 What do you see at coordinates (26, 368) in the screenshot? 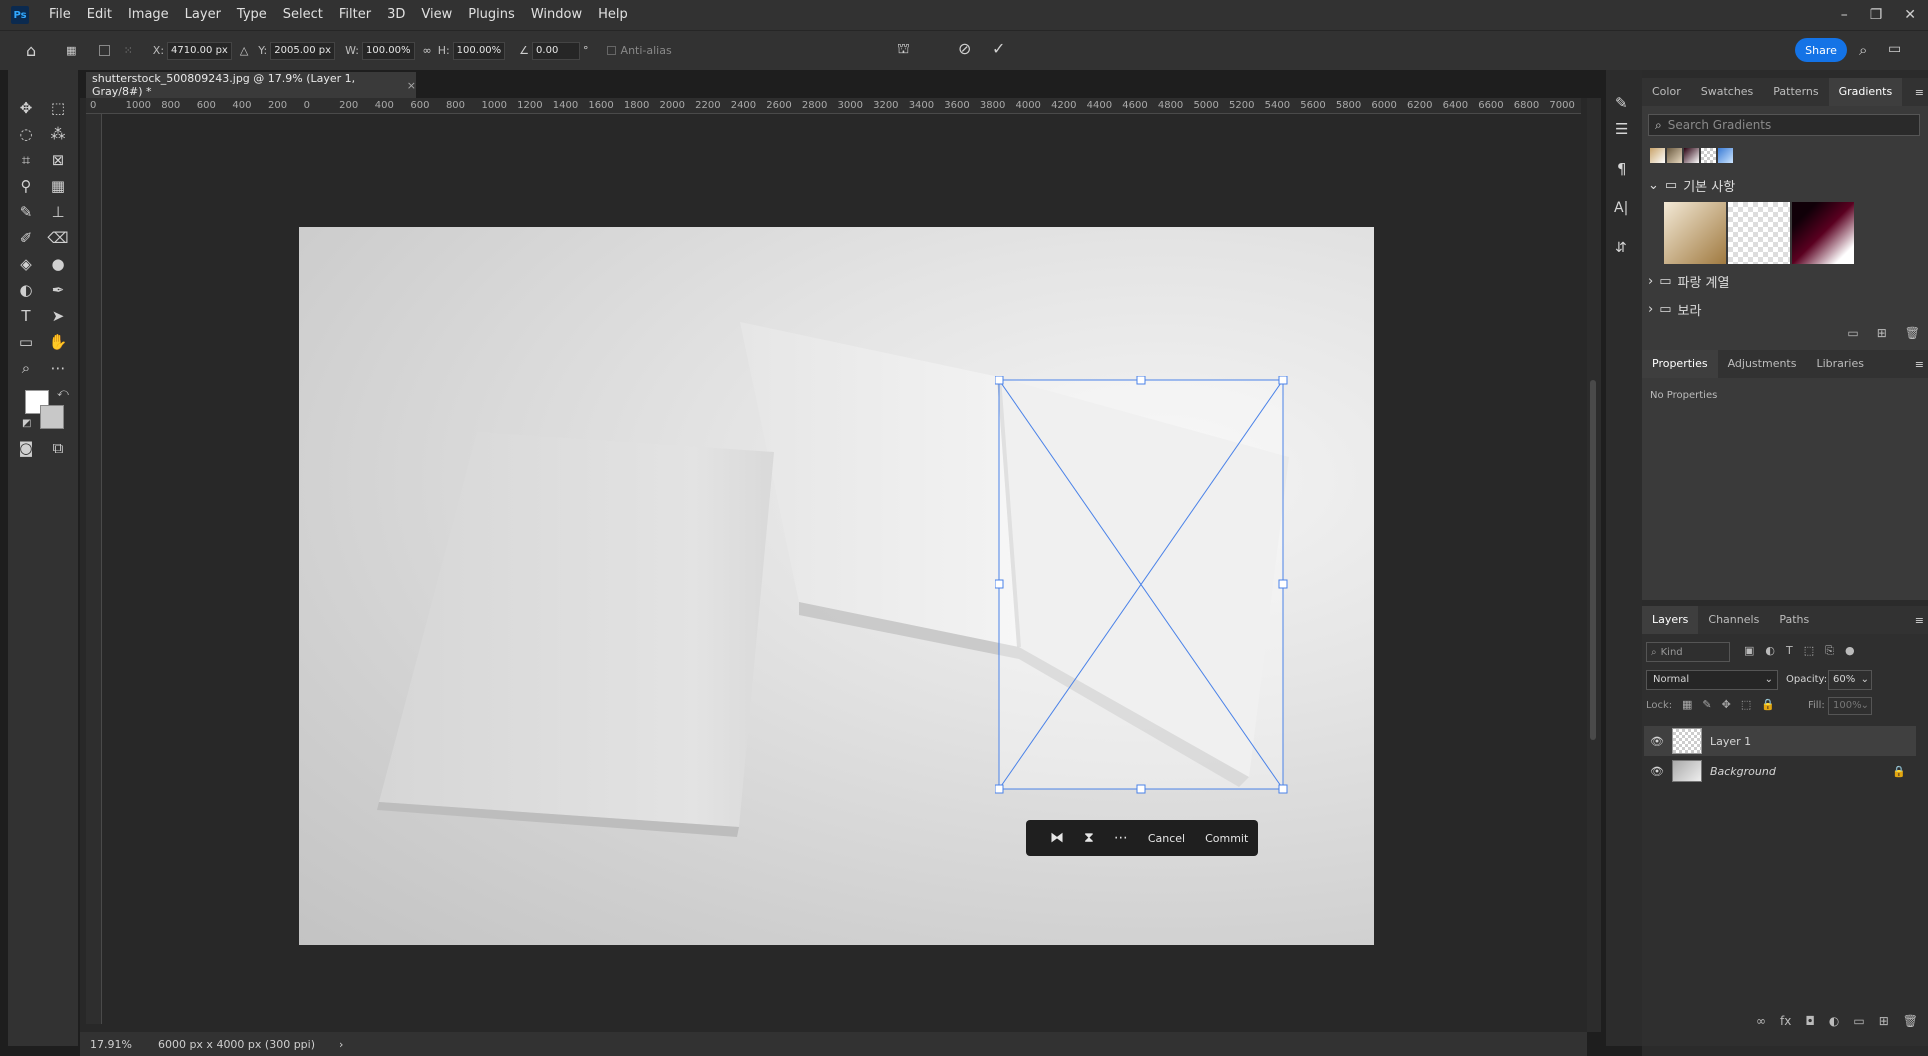
I see `zoom-tool-icon: ⌕` at bounding box center [26, 368].